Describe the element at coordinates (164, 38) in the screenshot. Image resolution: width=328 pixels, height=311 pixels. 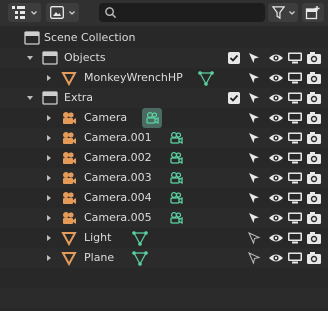
I see `scene-collection-row: Scene Collection` at that location.